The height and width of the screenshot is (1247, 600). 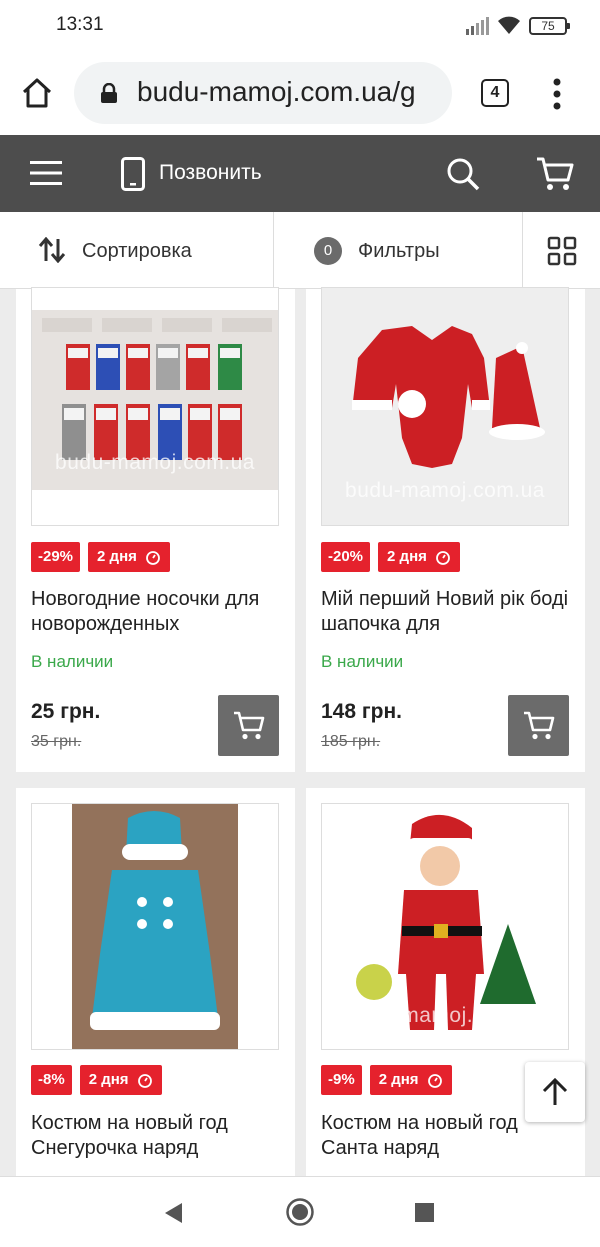 What do you see at coordinates (341, 1080) in the screenshot?
I see `discount-badge: -9%` at bounding box center [341, 1080].